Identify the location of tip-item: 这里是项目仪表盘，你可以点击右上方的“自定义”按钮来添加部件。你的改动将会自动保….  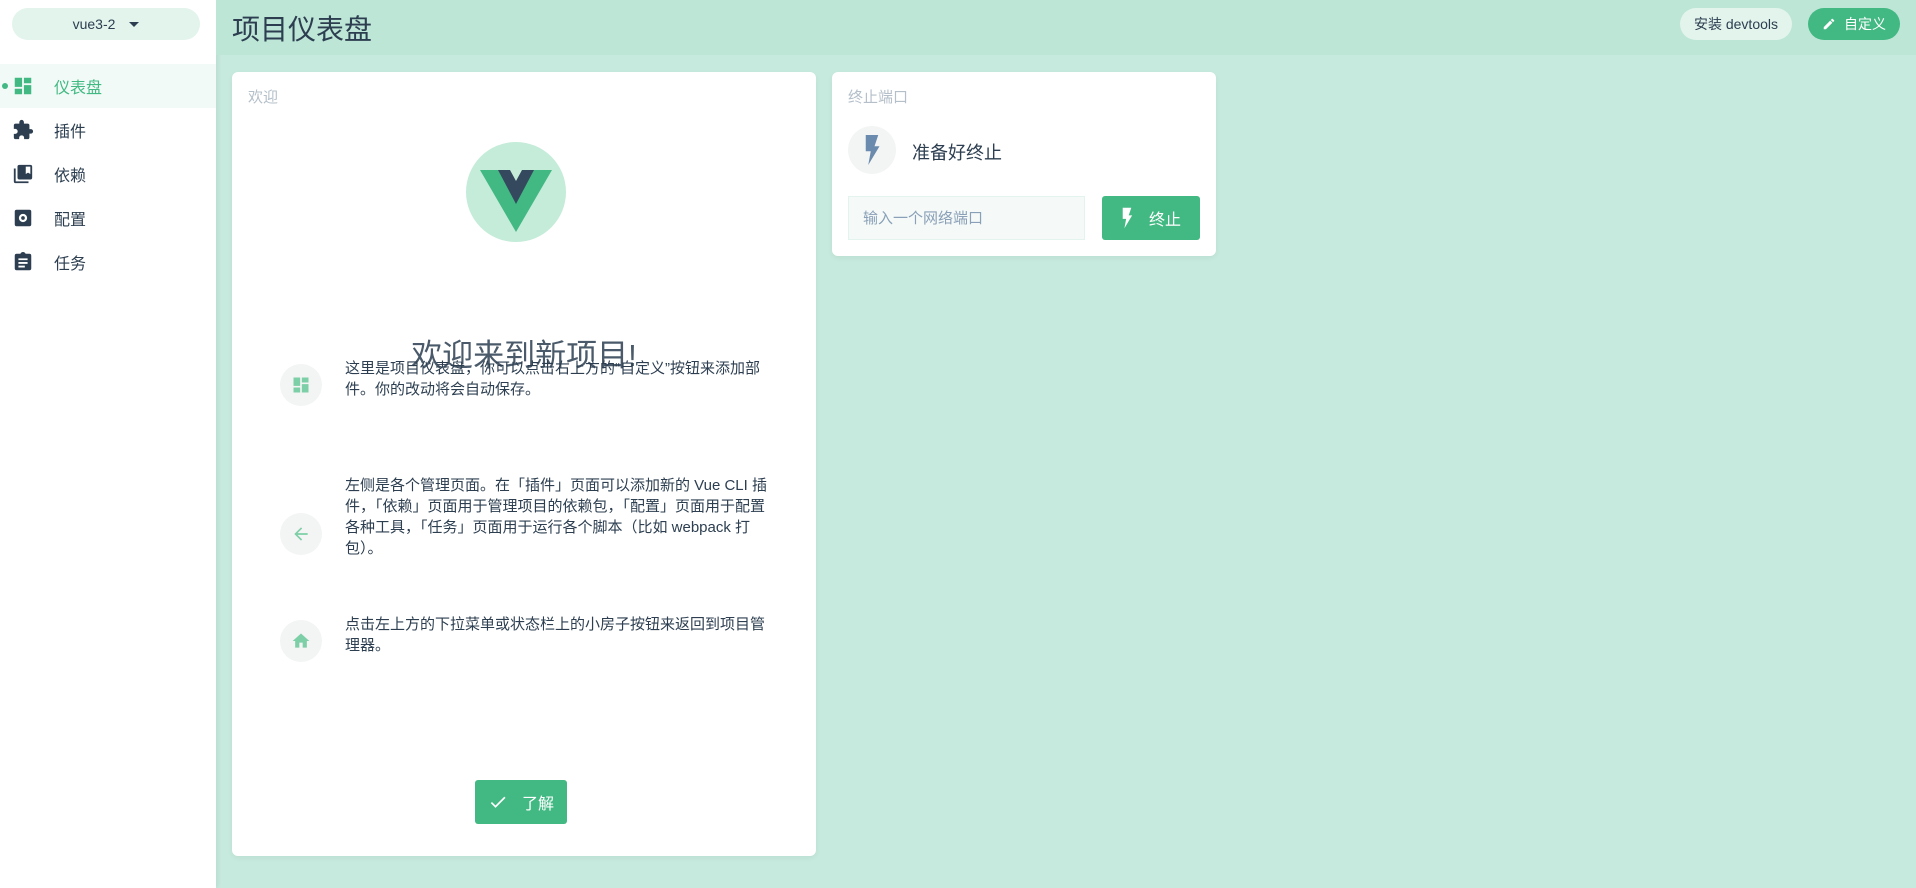
(530, 383).